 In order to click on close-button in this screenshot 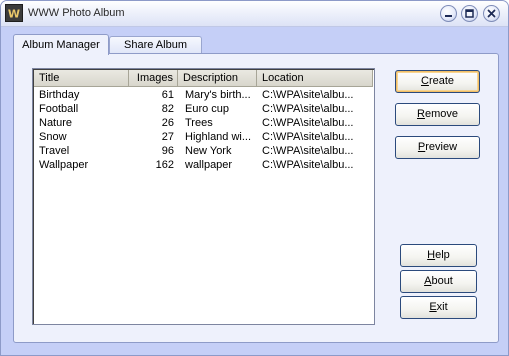, I will do `click(491, 13)`.